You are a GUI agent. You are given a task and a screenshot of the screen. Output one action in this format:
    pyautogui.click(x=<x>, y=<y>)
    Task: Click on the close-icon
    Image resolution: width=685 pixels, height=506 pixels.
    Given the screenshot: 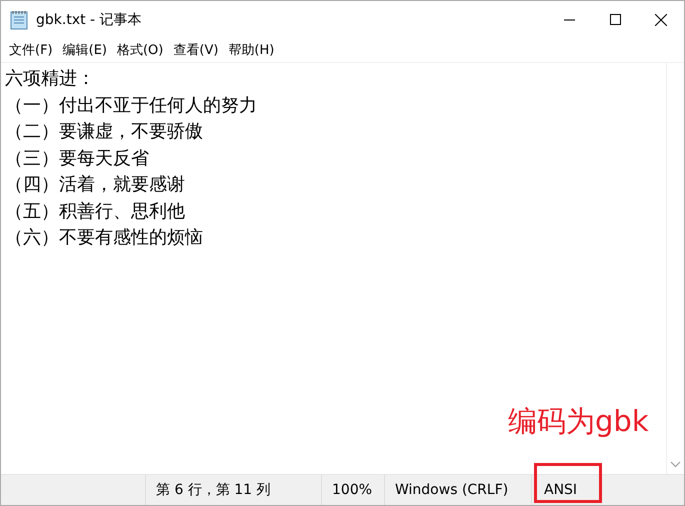 What is the action you would take?
    pyautogui.click(x=661, y=20)
    